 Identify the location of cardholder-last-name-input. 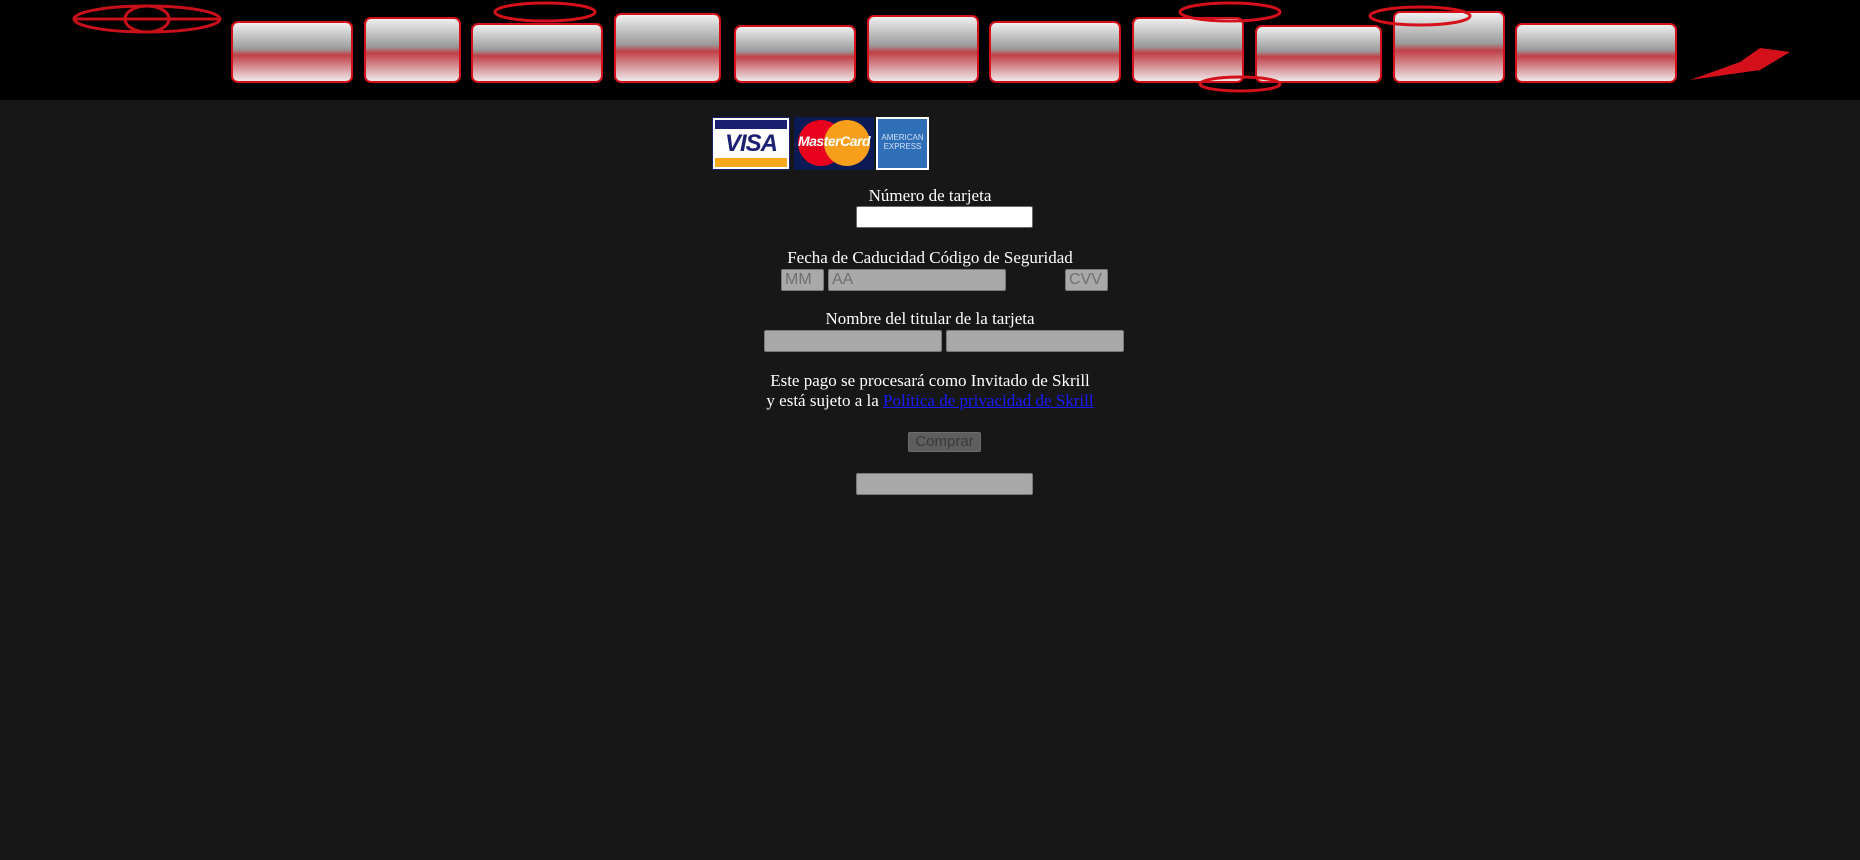
(1035, 341).